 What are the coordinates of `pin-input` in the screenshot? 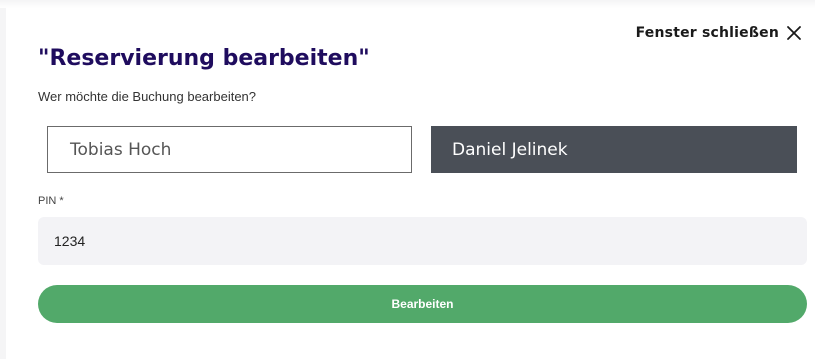 It's located at (422, 241).